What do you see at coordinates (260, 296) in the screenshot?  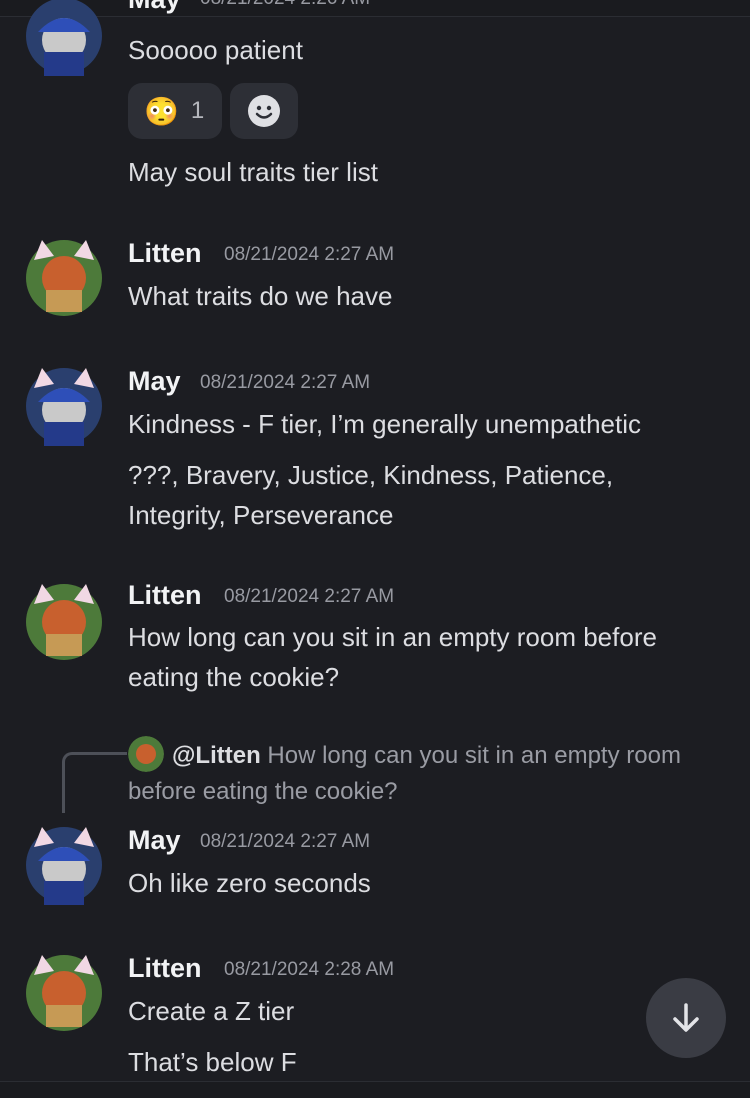 I see `message-text: What traits do we have` at bounding box center [260, 296].